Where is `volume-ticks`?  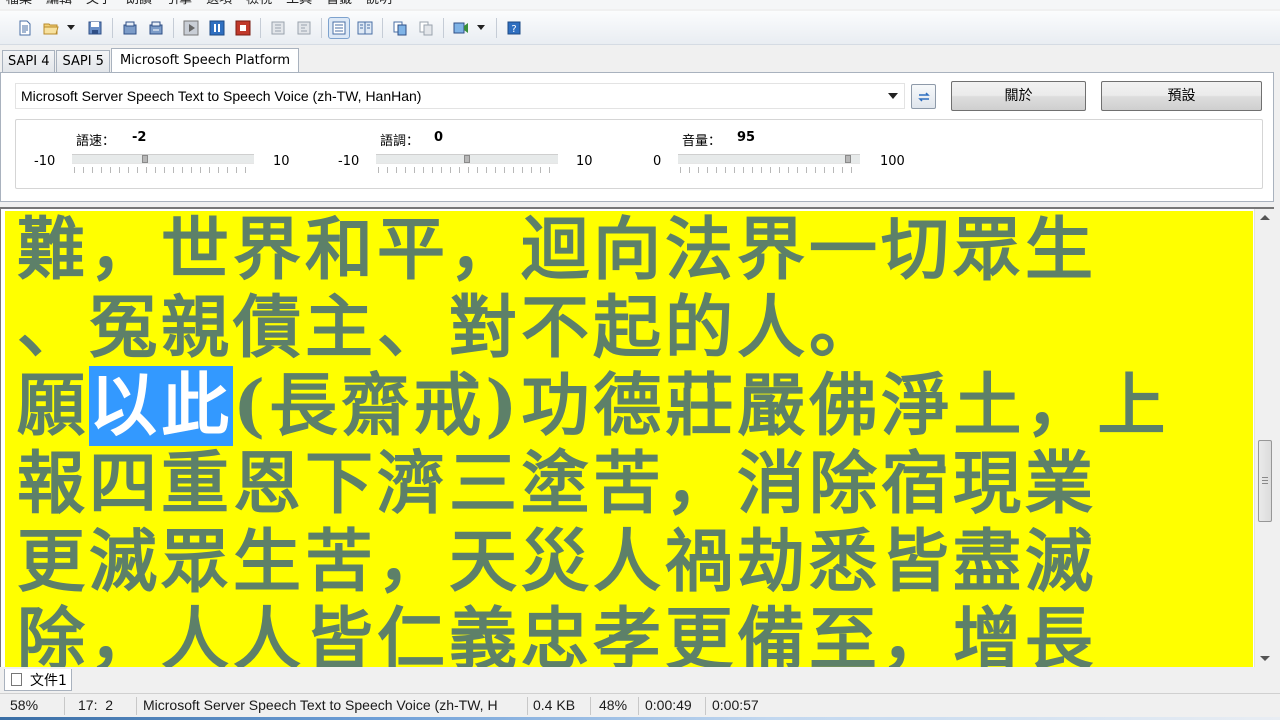 volume-ticks is located at coordinates (770, 170).